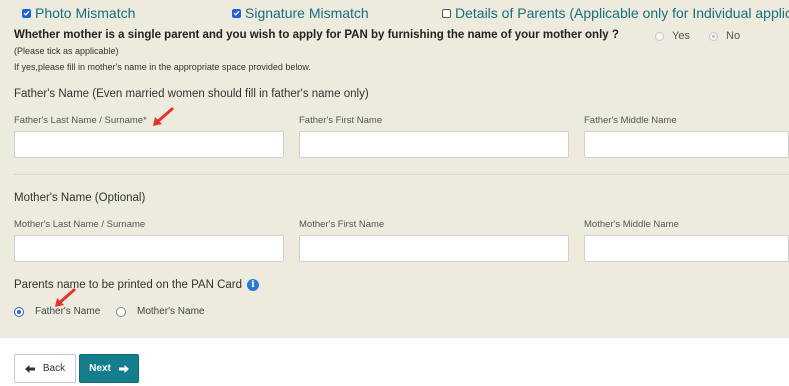  What do you see at coordinates (724, 36) in the screenshot?
I see `single-parent-no-option: No` at bounding box center [724, 36].